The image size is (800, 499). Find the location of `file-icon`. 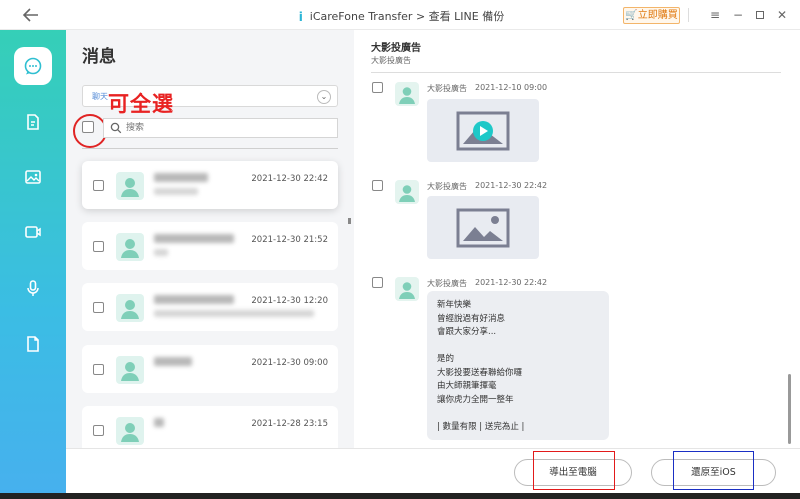

file-icon is located at coordinates (33, 344).